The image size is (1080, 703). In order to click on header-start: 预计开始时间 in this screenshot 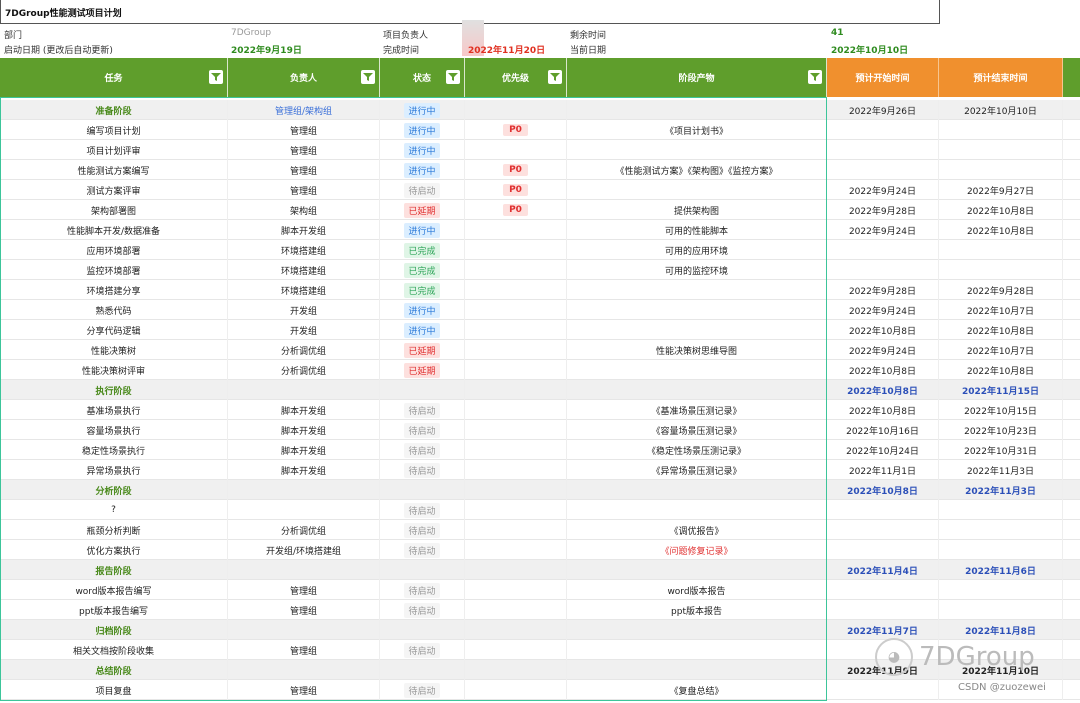, I will do `click(883, 77)`.